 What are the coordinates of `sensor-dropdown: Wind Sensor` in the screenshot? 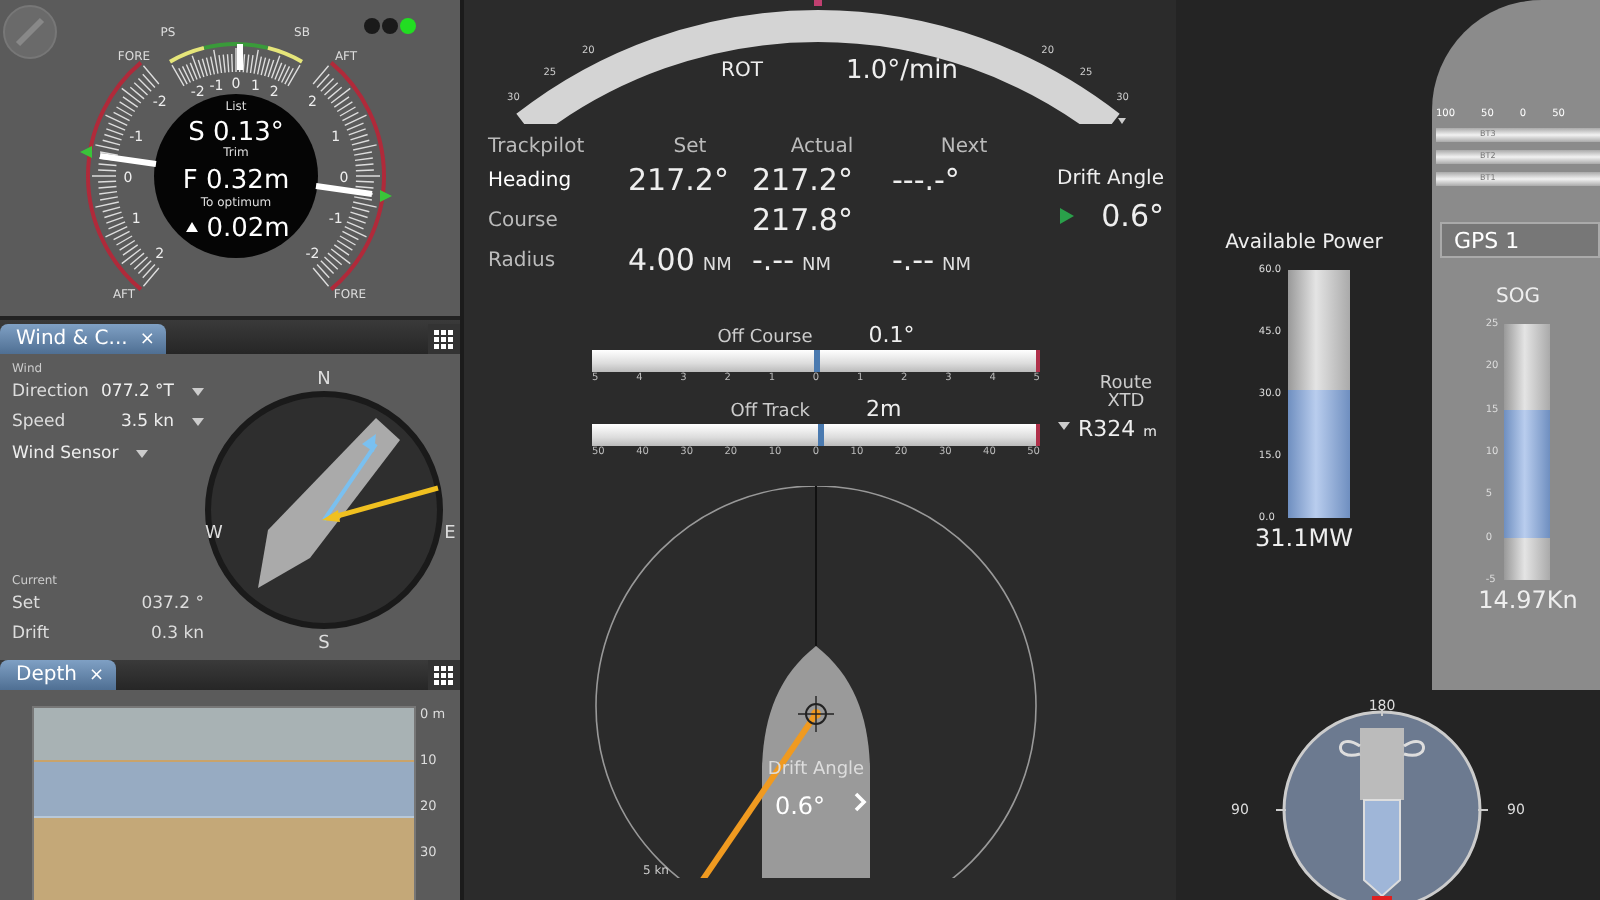 It's located at (108, 453).